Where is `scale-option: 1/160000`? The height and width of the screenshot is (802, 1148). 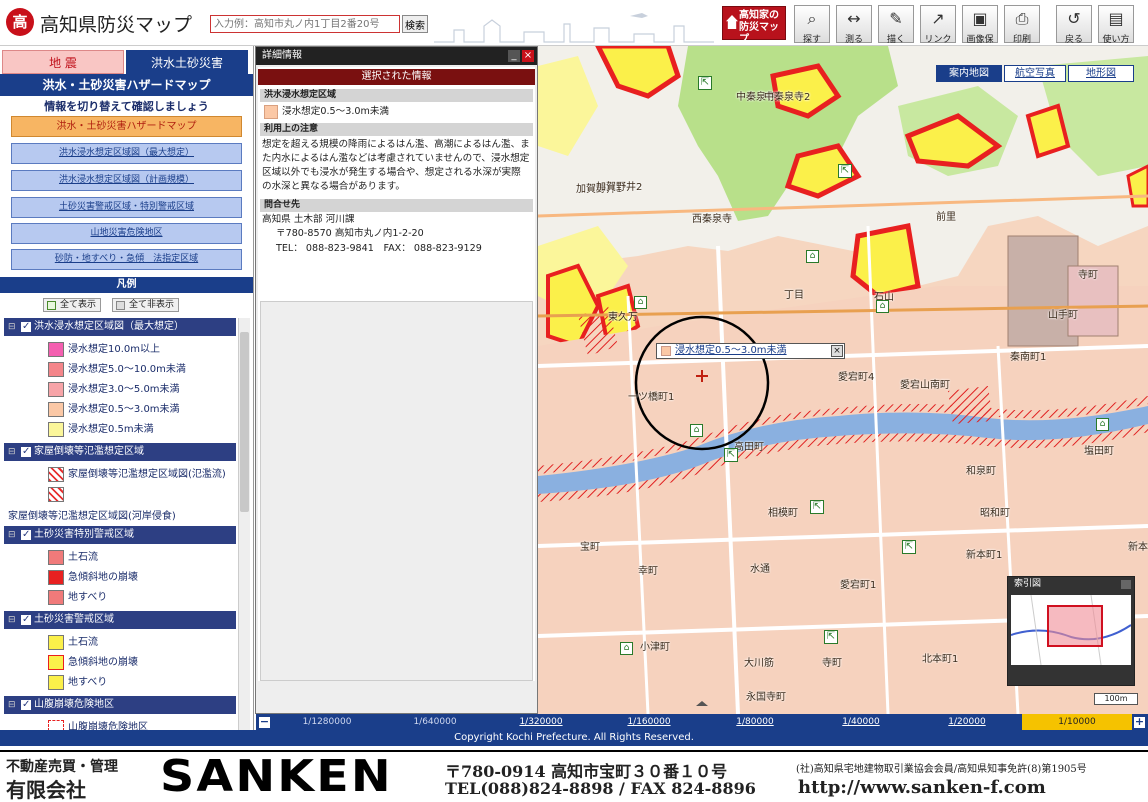 scale-option: 1/160000 is located at coordinates (649, 722).